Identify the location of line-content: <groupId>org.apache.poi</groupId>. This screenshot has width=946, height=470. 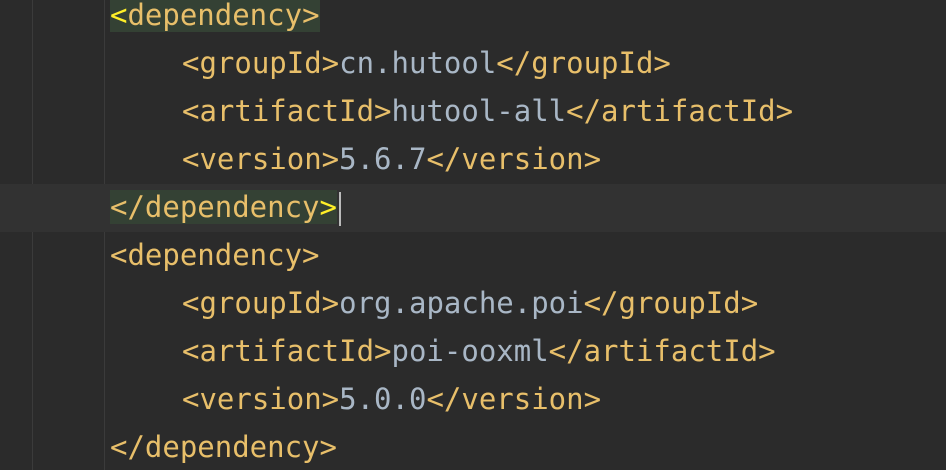
(470, 304).